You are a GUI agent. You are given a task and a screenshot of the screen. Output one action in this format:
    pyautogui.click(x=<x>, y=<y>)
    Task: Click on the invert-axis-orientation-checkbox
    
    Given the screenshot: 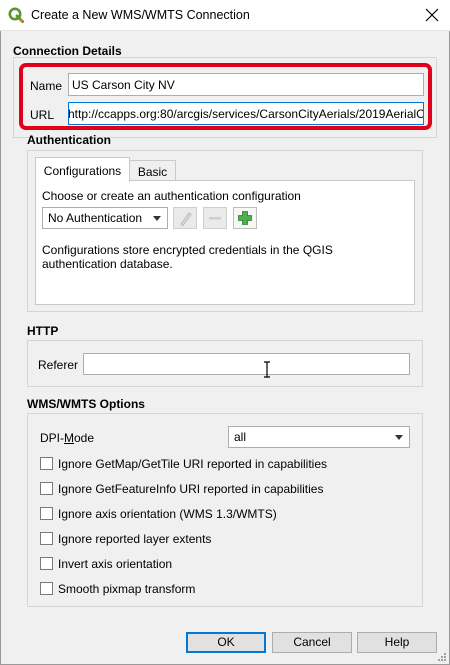 What is the action you would take?
    pyautogui.click(x=46, y=563)
    